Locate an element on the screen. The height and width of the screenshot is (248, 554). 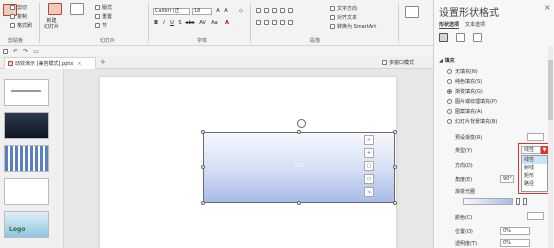
document-tab: 动效演示 [兼容模式].pptx × is located at coordinates (50, 63).